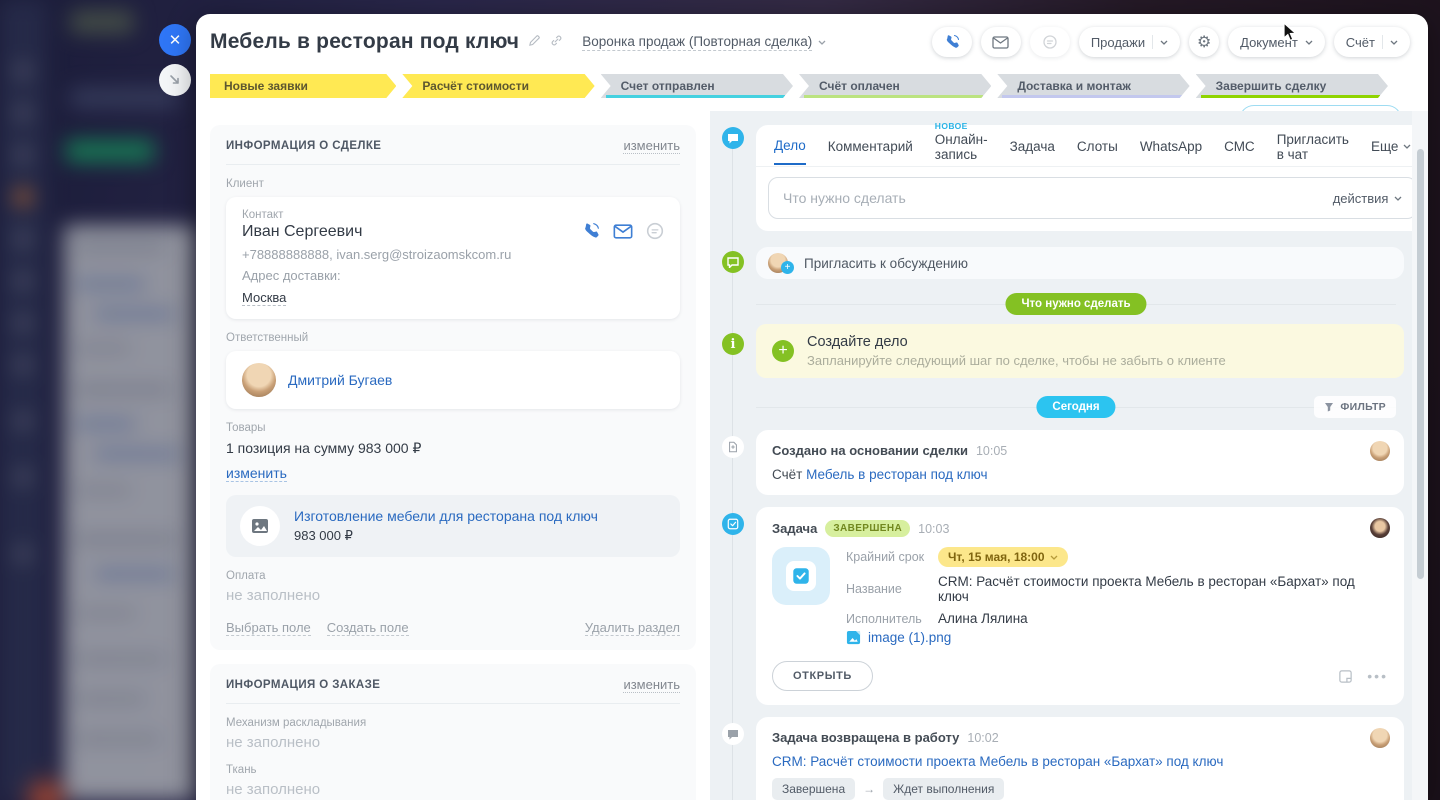  Describe the element at coordinates (896, 474) in the screenshot. I see `invoice-link: Мебель в ресторан под ключ` at that location.